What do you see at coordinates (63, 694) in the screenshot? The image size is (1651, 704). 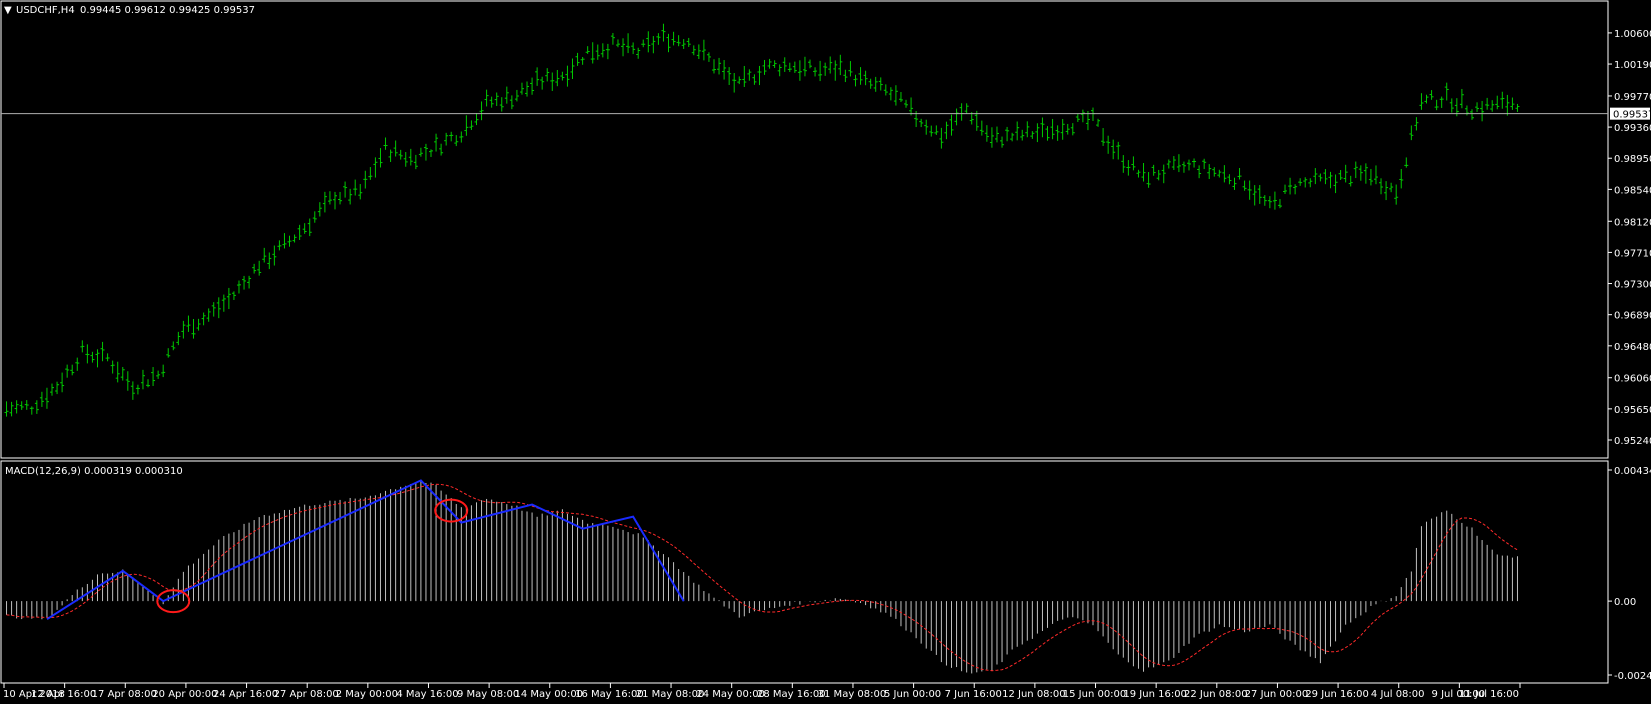 I see `time-tick-label: 12 Apr 16:00` at bounding box center [63, 694].